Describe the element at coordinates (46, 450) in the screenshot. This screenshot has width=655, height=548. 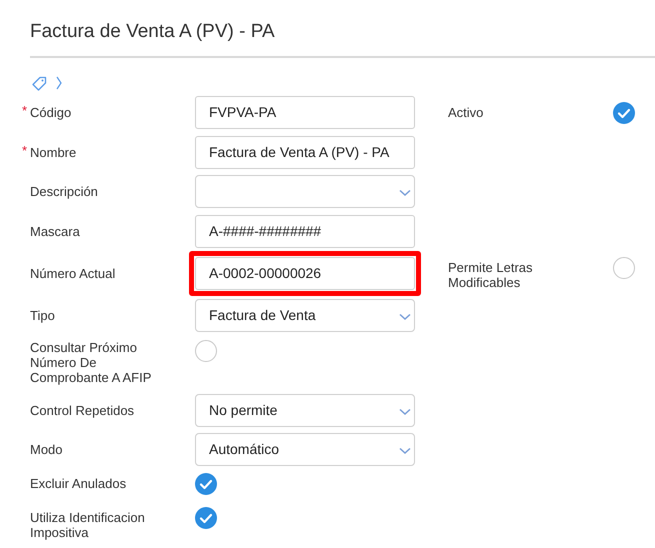
I see `field-label: Modo` at that location.